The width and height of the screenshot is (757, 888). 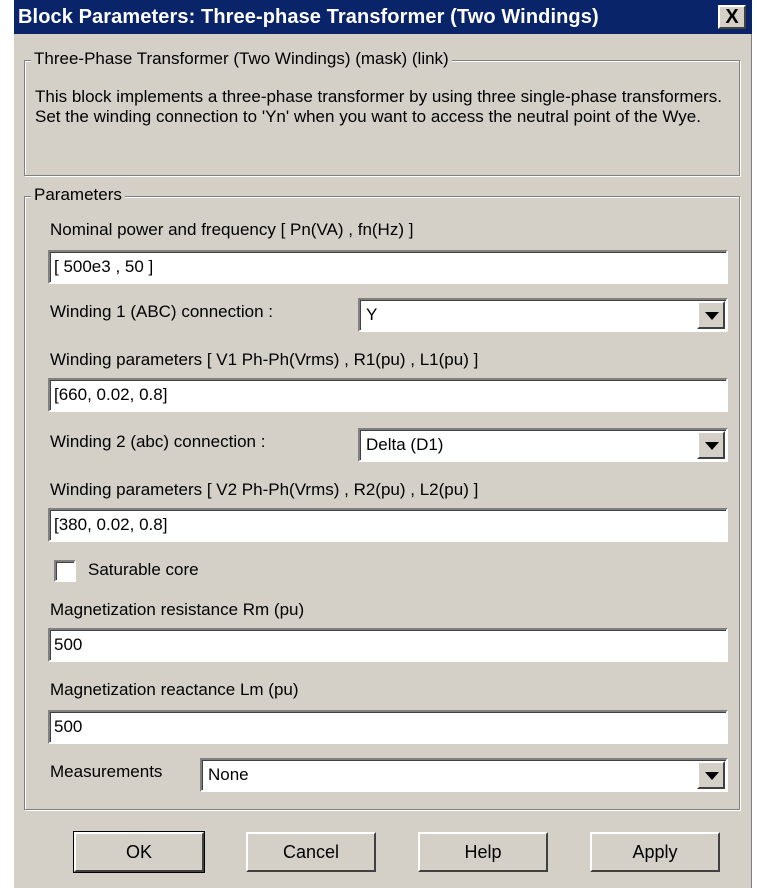 I want to click on winding1-connection-label: Winding 1 (ABC) connection :, so click(x=161, y=311).